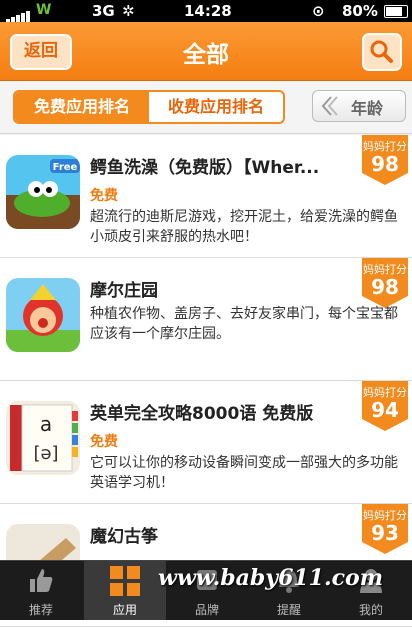  I want to click on rotation-lock-icon: ⊙, so click(318, 11).